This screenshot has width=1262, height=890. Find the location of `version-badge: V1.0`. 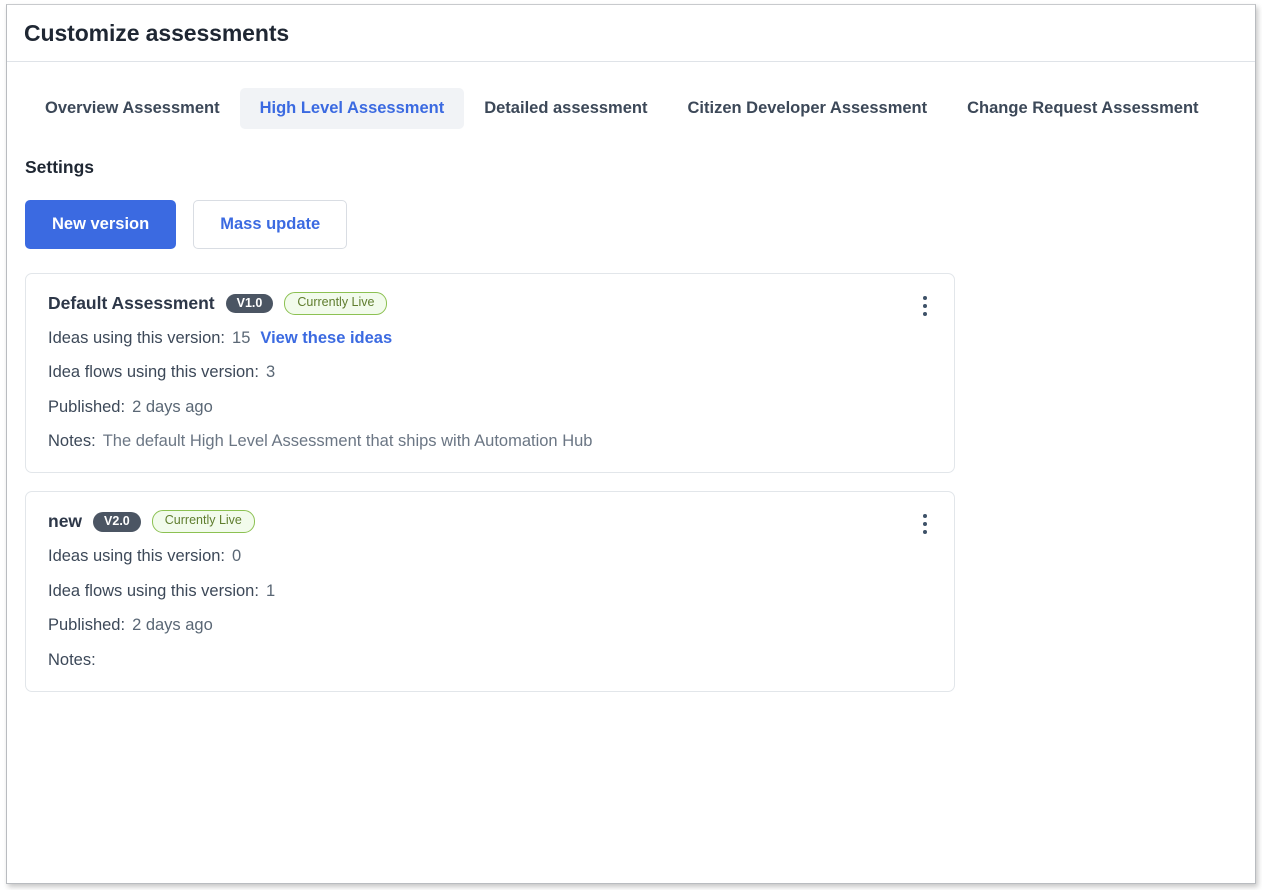

version-badge: V1.0 is located at coordinates (249, 303).